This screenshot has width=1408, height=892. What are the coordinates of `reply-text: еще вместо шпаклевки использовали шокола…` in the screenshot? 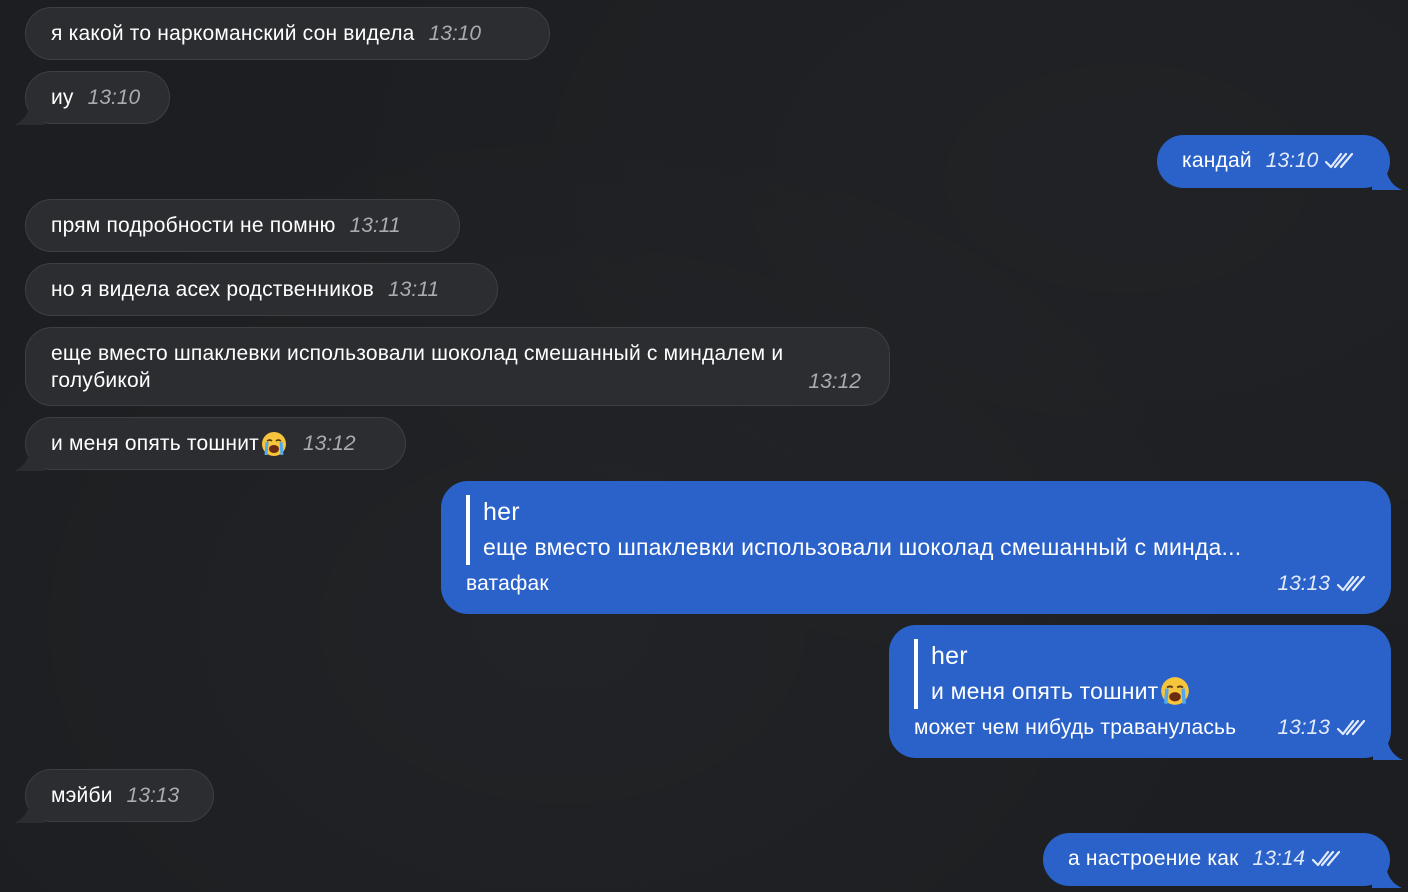 It's located at (862, 547).